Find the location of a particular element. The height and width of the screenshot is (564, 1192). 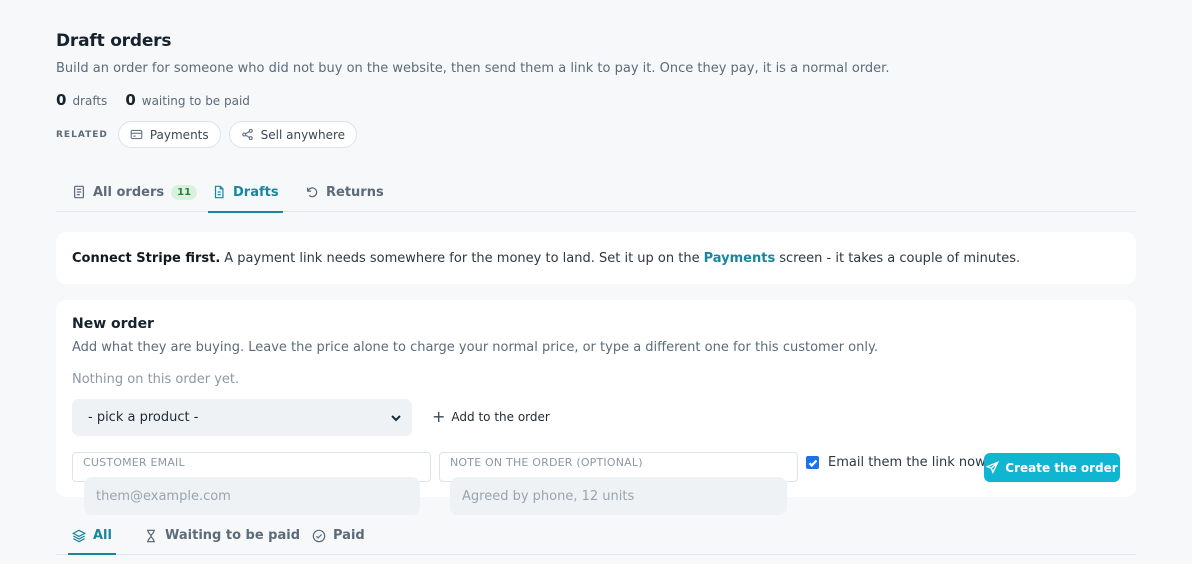

email-link-toggle: Email them the link now is located at coordinates (896, 462).